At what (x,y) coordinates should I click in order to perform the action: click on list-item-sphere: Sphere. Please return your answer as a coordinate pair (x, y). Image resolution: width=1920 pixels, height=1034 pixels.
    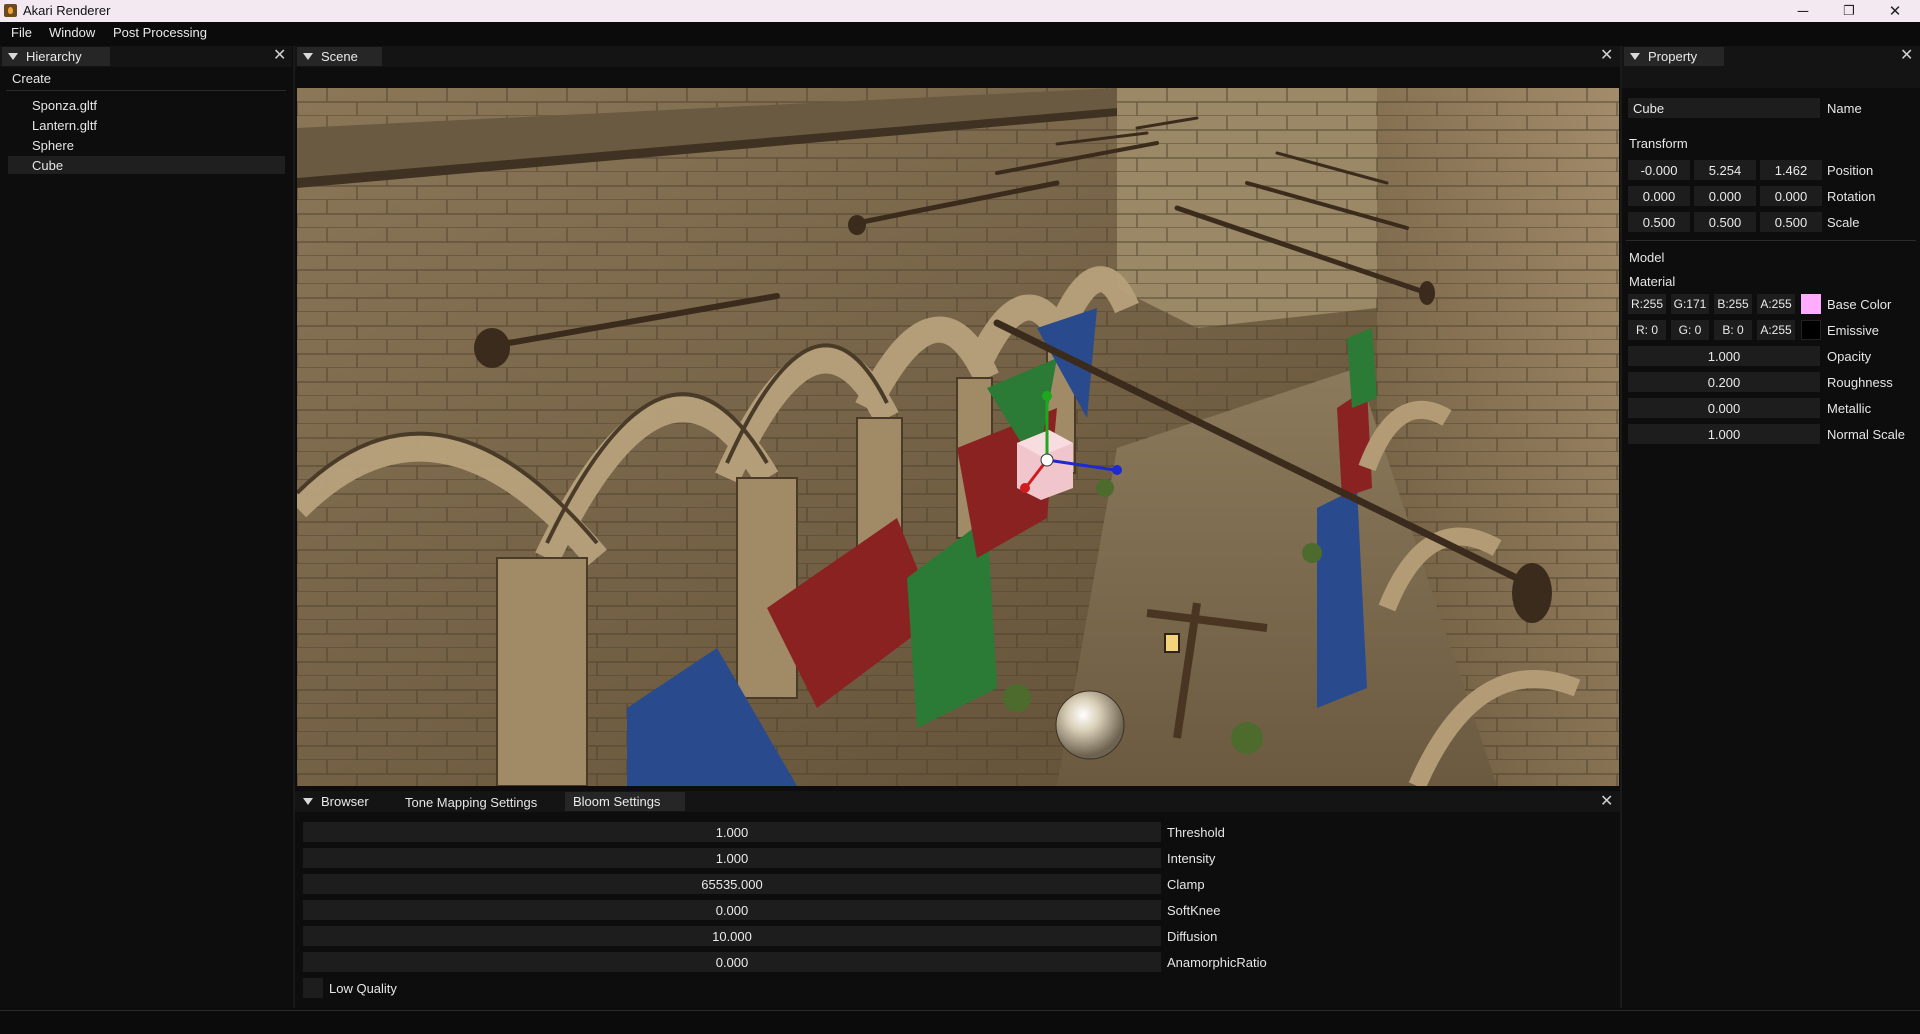
    Looking at the image, I should click on (53, 145).